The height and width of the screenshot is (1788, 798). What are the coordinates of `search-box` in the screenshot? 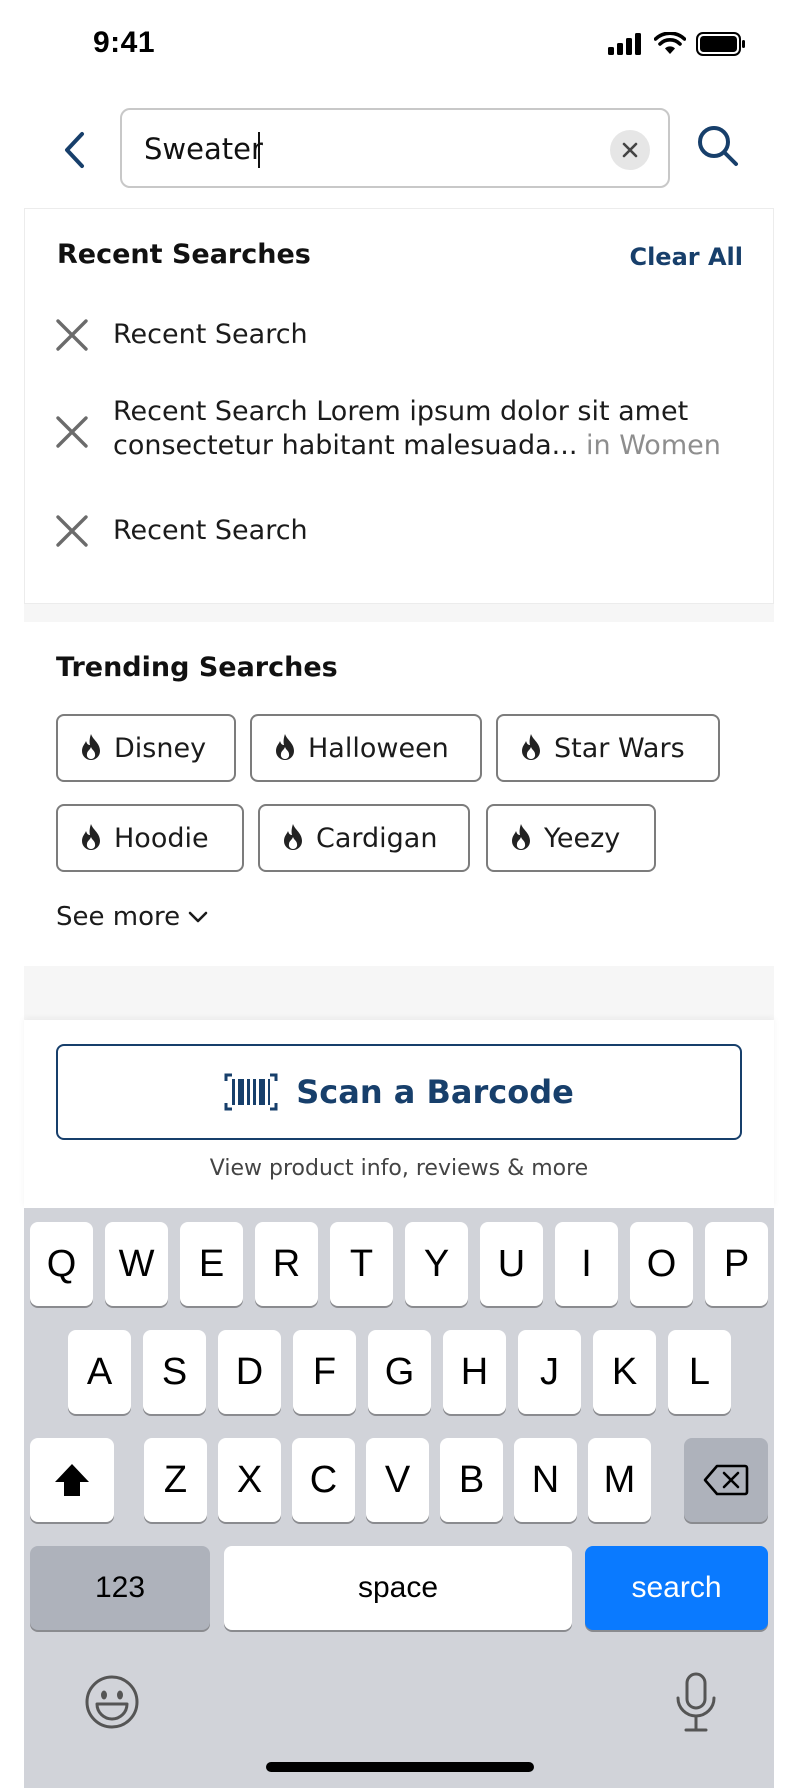 It's located at (395, 148).